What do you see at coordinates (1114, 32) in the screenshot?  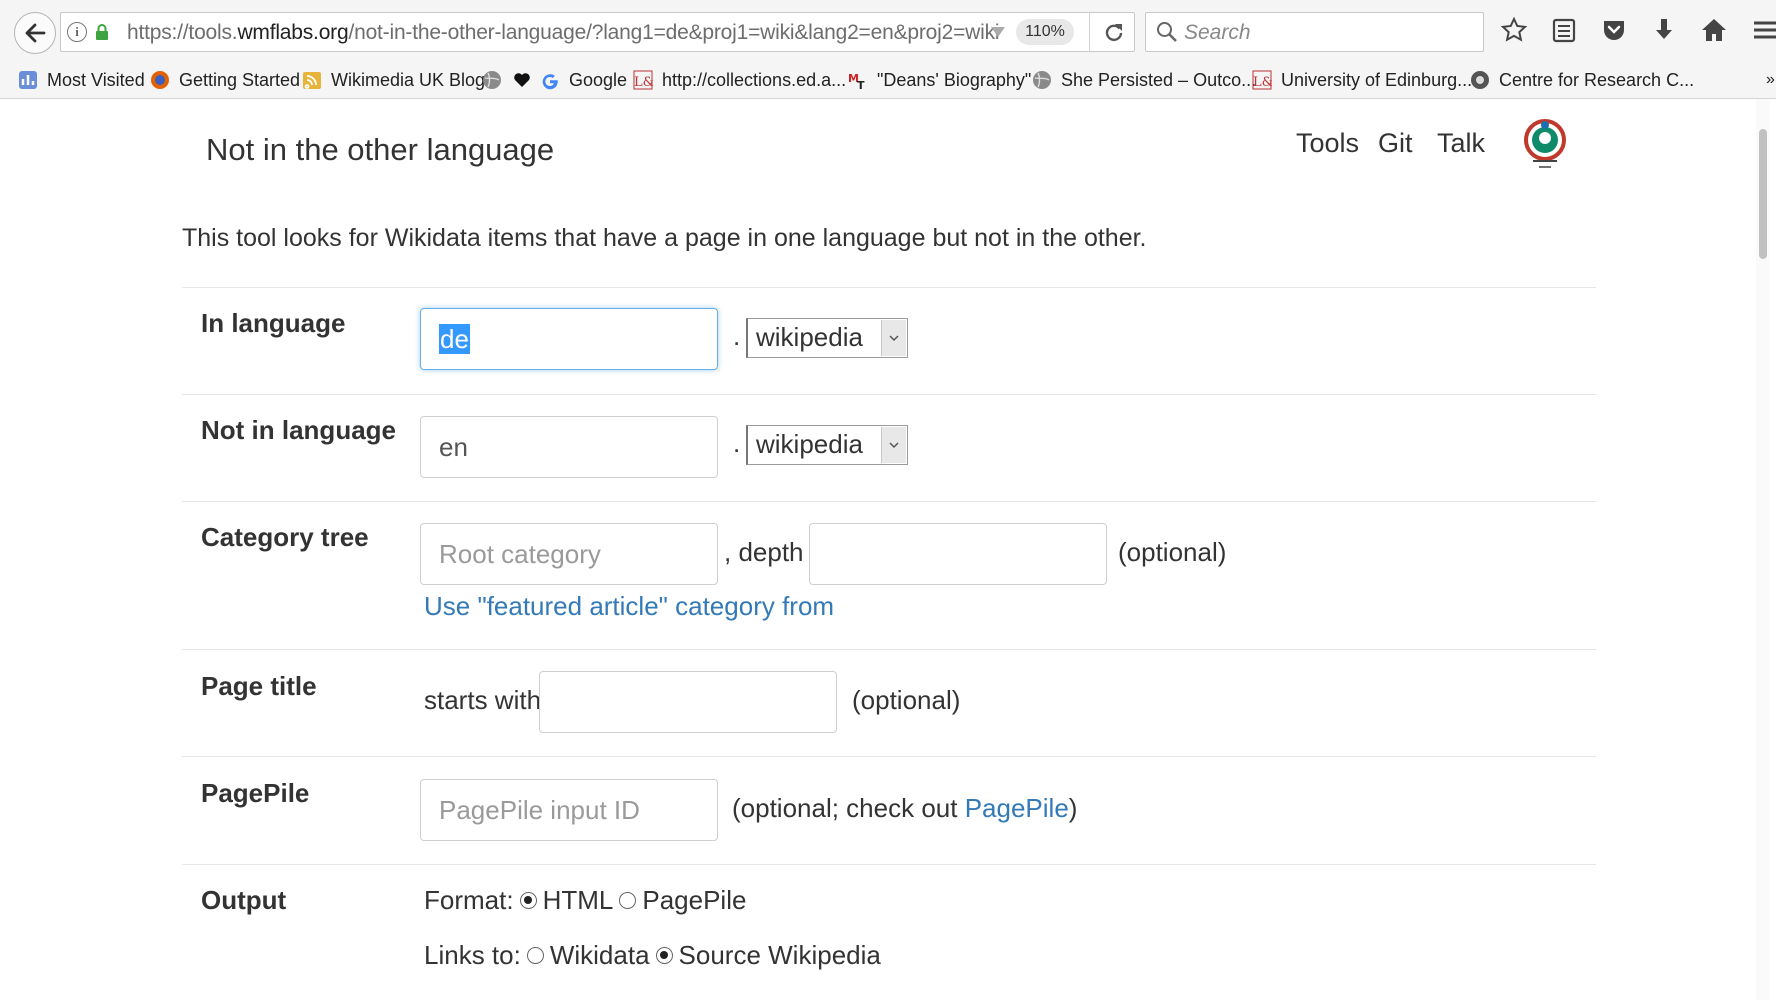 I see `reload-icon` at bounding box center [1114, 32].